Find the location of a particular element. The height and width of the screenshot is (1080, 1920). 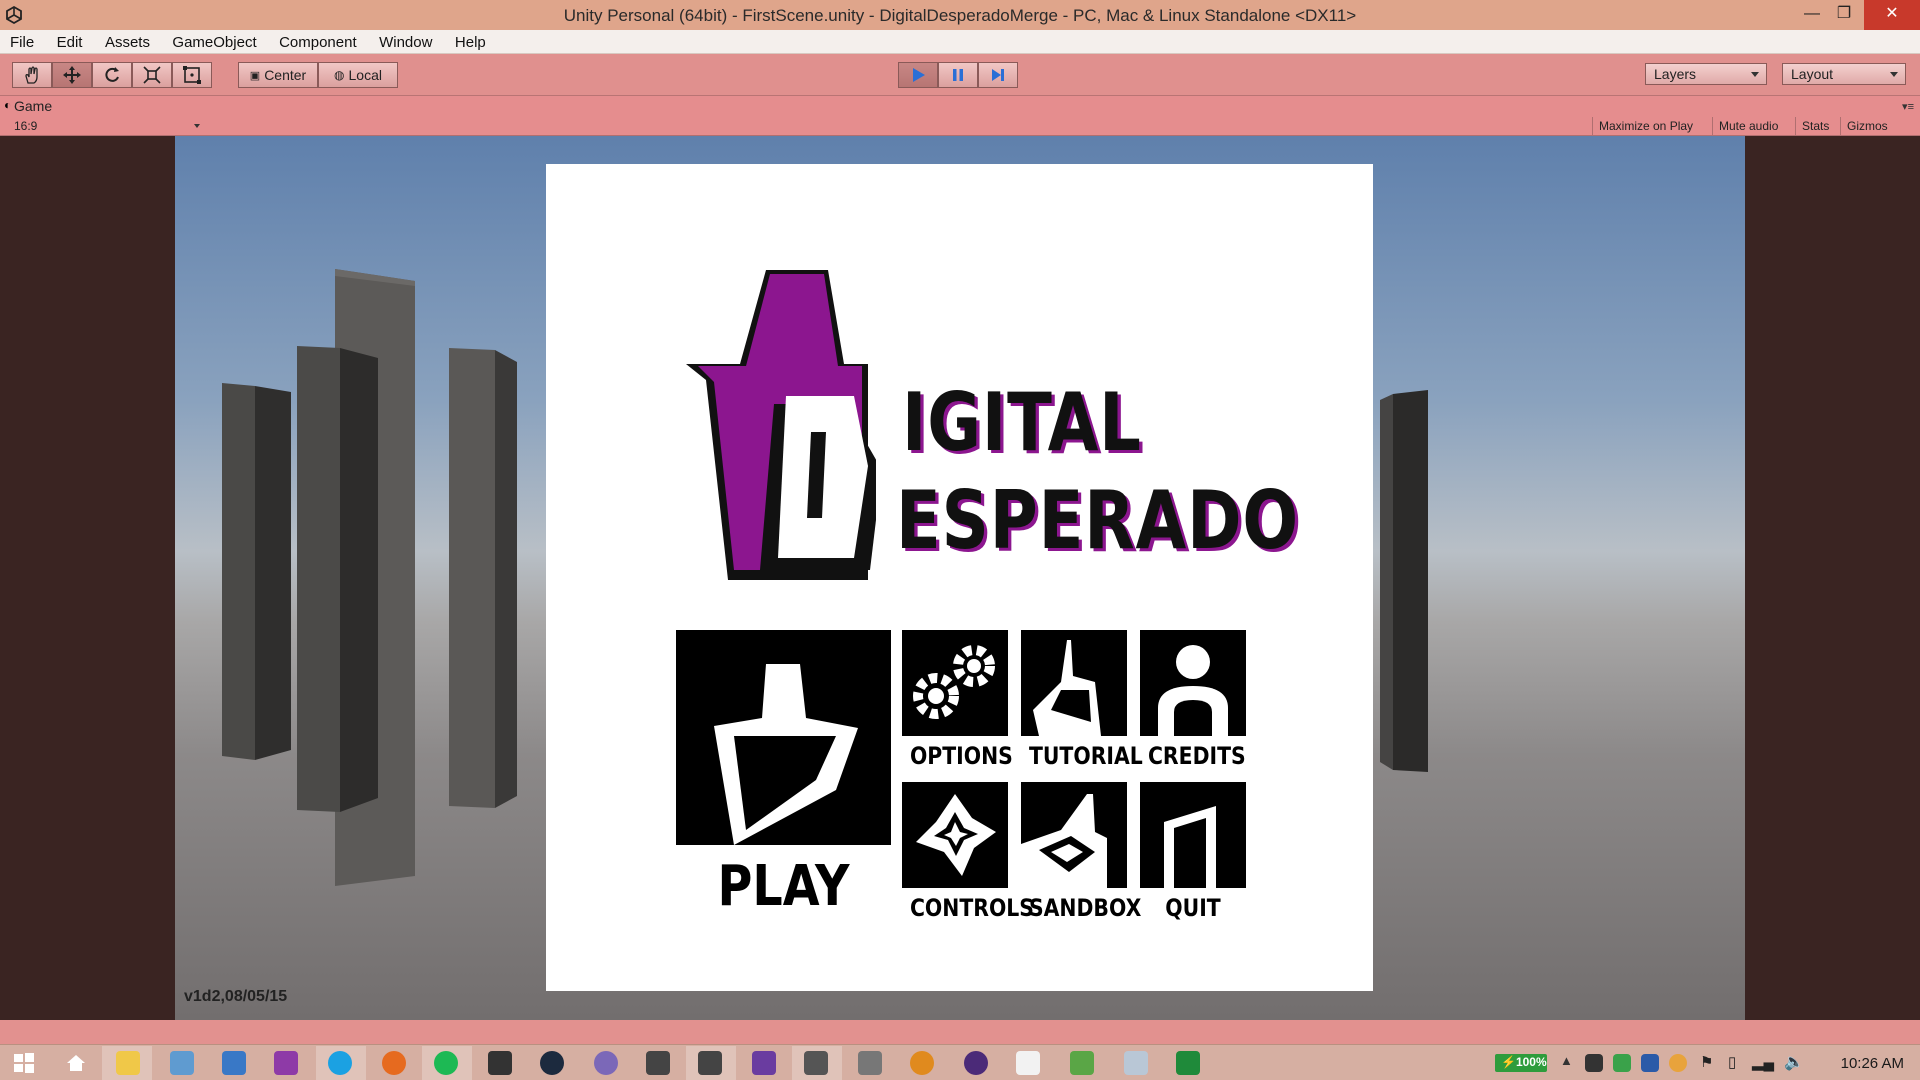

sandbox-menu-button: SANDBOX is located at coordinates (1081, 855).